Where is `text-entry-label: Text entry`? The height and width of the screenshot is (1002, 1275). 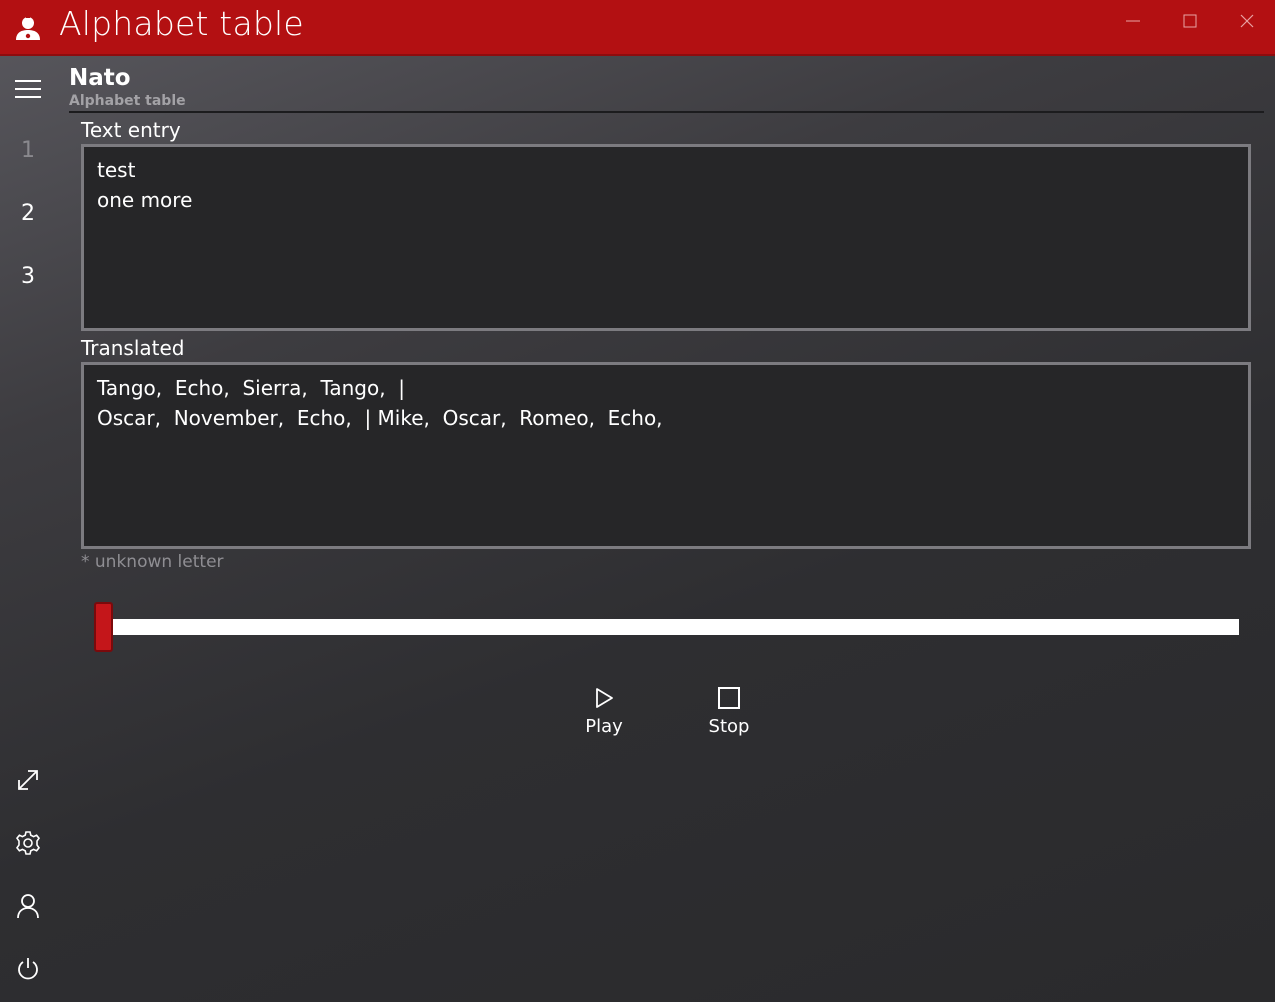
text-entry-label: Text entry is located at coordinates (131, 130).